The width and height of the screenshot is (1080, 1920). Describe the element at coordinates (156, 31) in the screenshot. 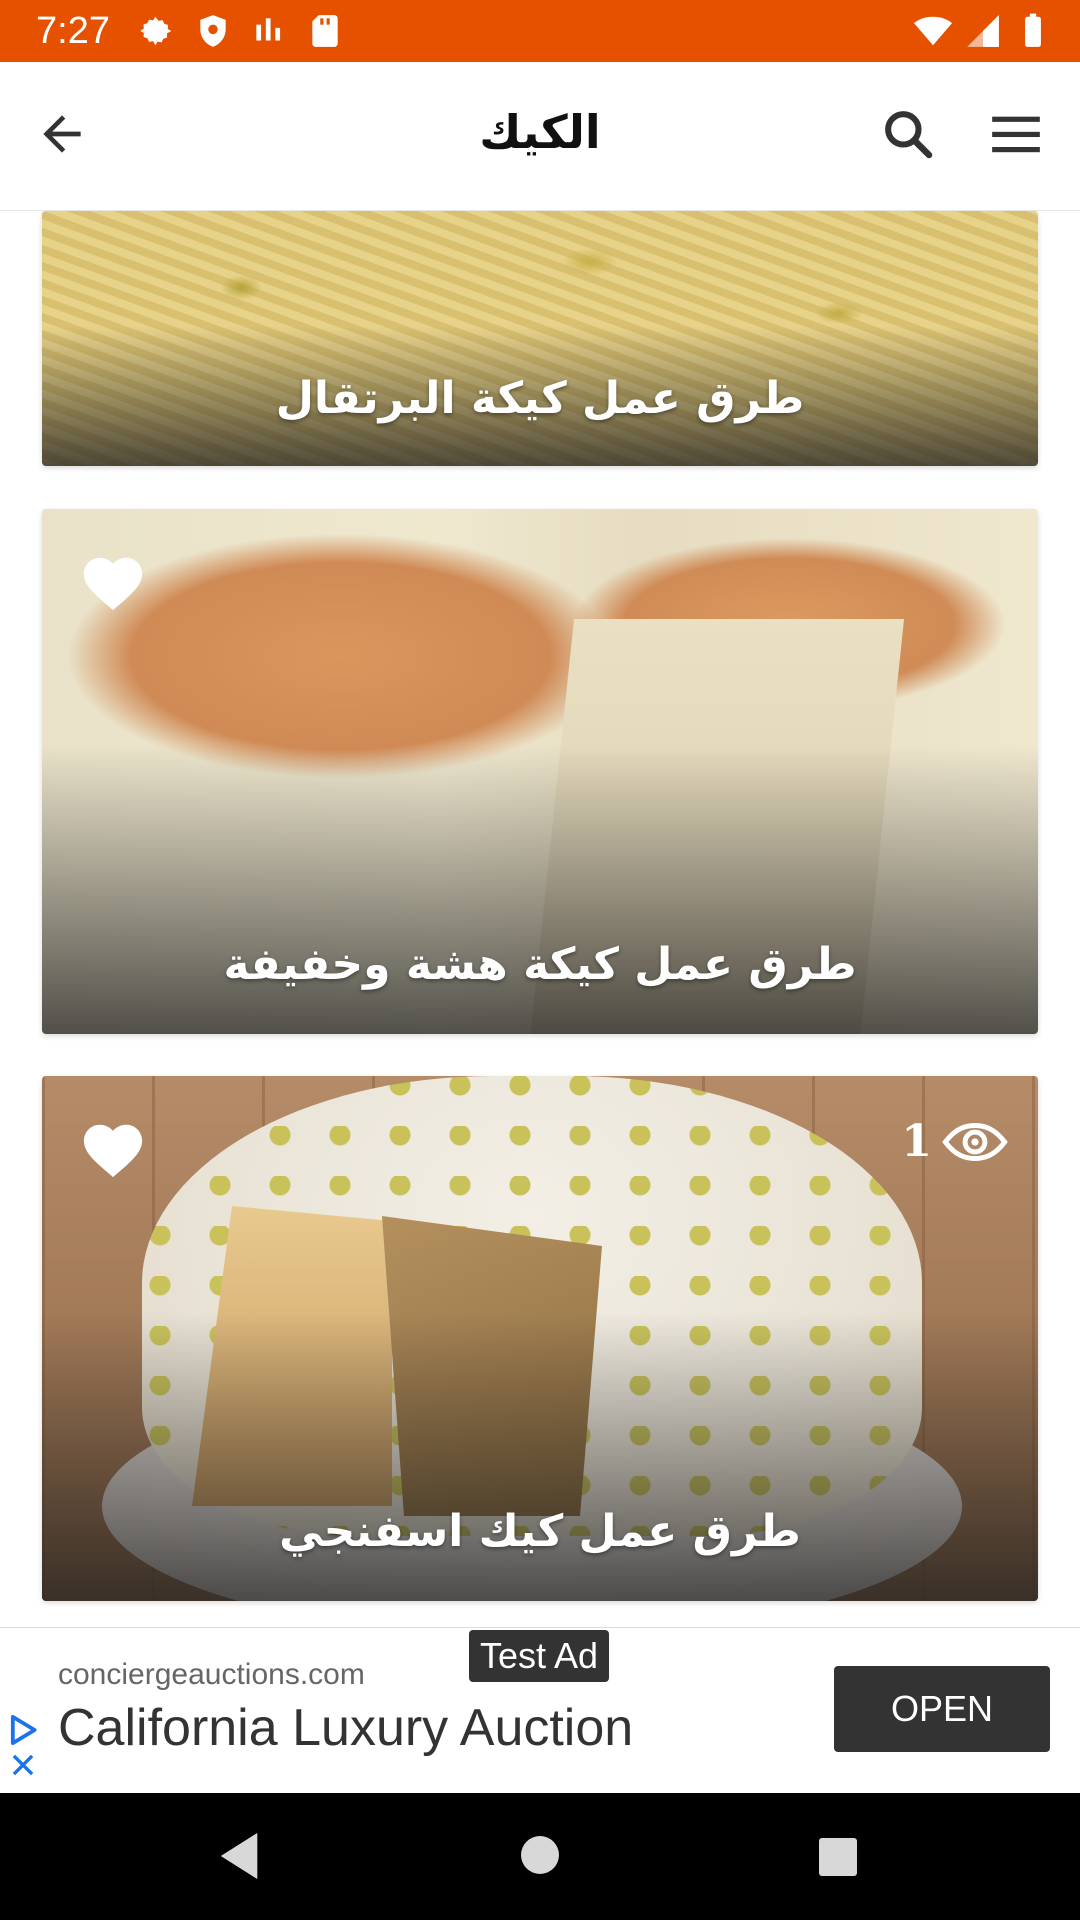

I see `settings-icon` at that location.